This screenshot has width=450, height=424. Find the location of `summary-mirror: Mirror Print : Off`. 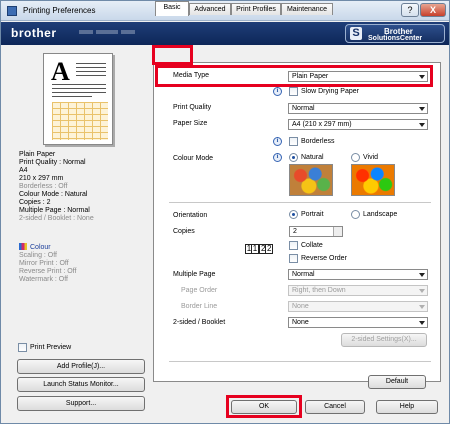

summary-mirror: Mirror Print : Off is located at coordinates (44, 263).